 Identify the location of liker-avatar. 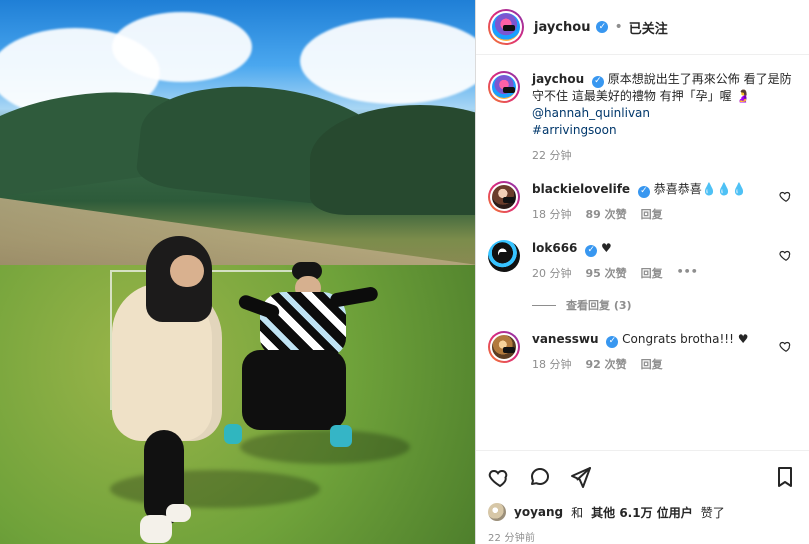
(497, 512).